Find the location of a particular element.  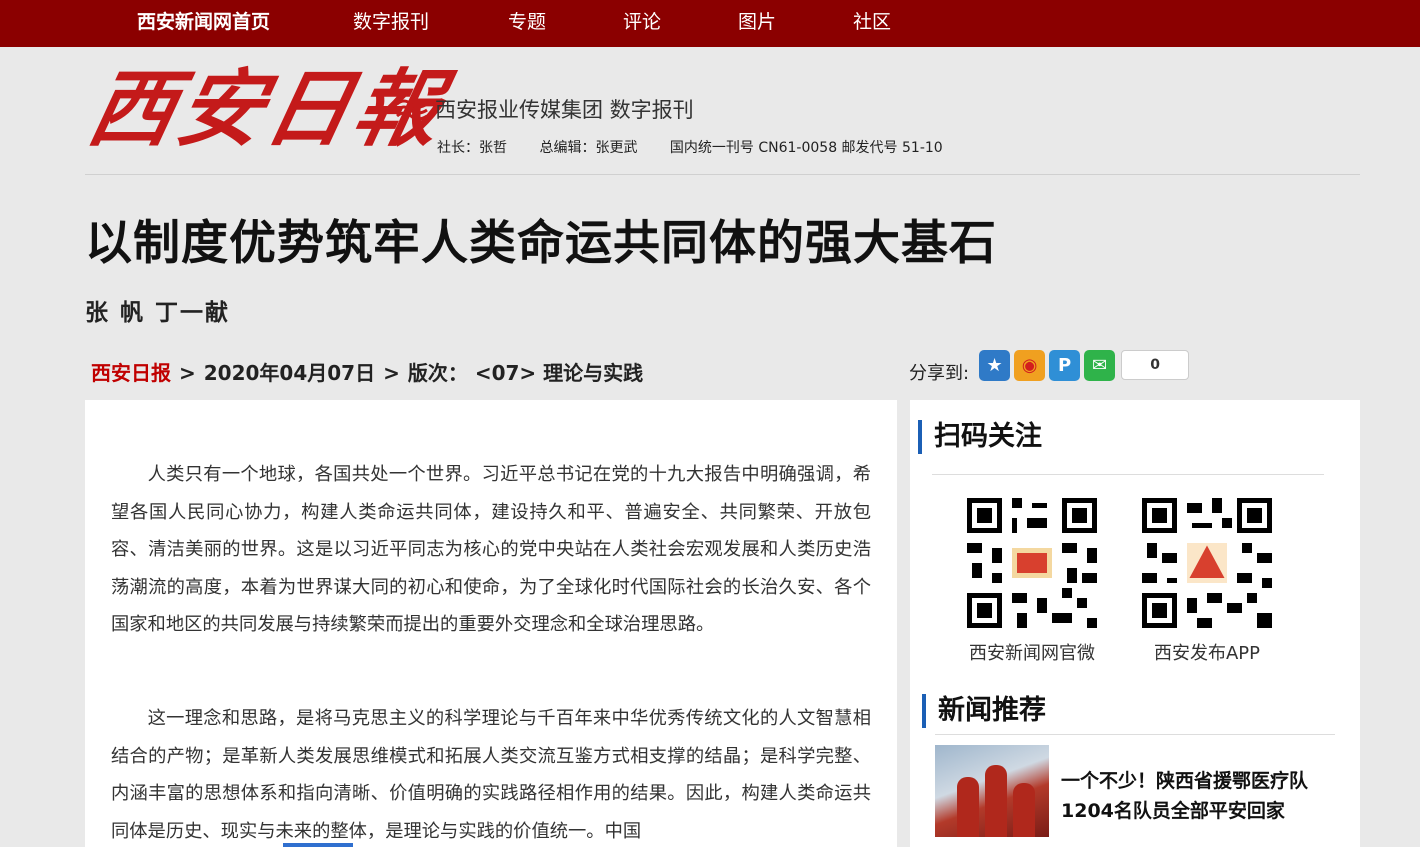

share-bar: 分享到: ★ ◉ P ✉ 0 is located at coordinates (1049, 365).